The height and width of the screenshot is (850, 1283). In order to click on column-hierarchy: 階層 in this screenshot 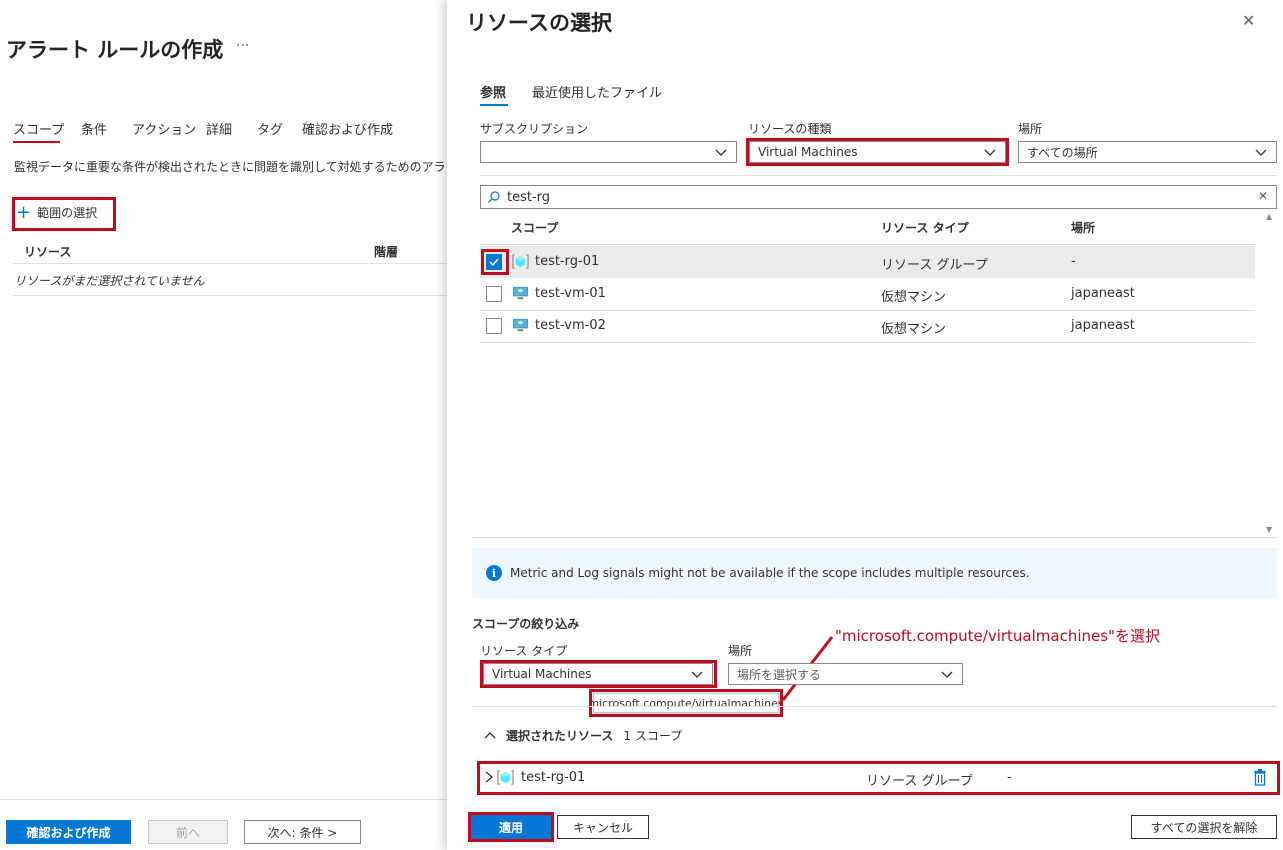, I will do `click(386, 252)`.